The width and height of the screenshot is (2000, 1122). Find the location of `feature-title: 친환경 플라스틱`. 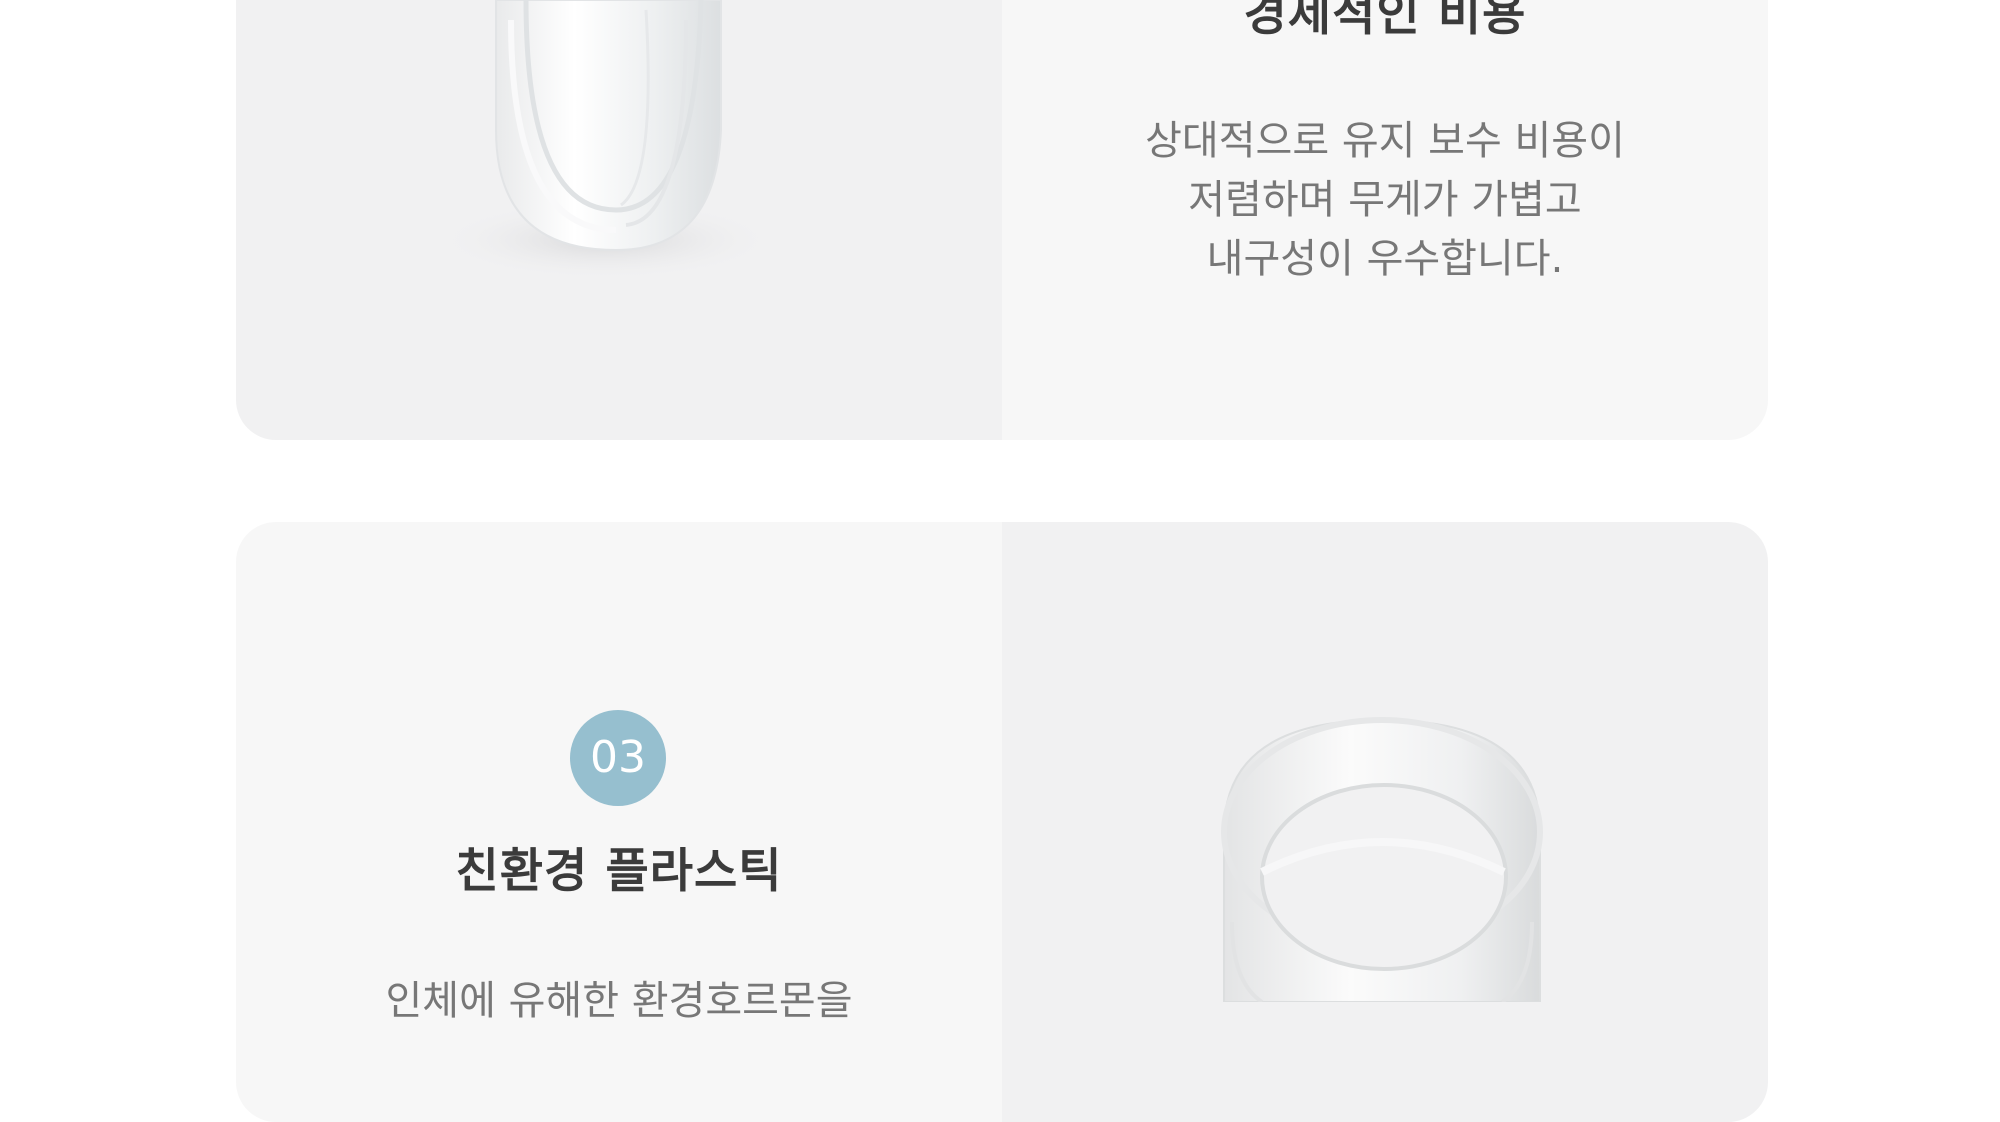

feature-title: 친환경 플라스틱 is located at coordinates (619, 871).